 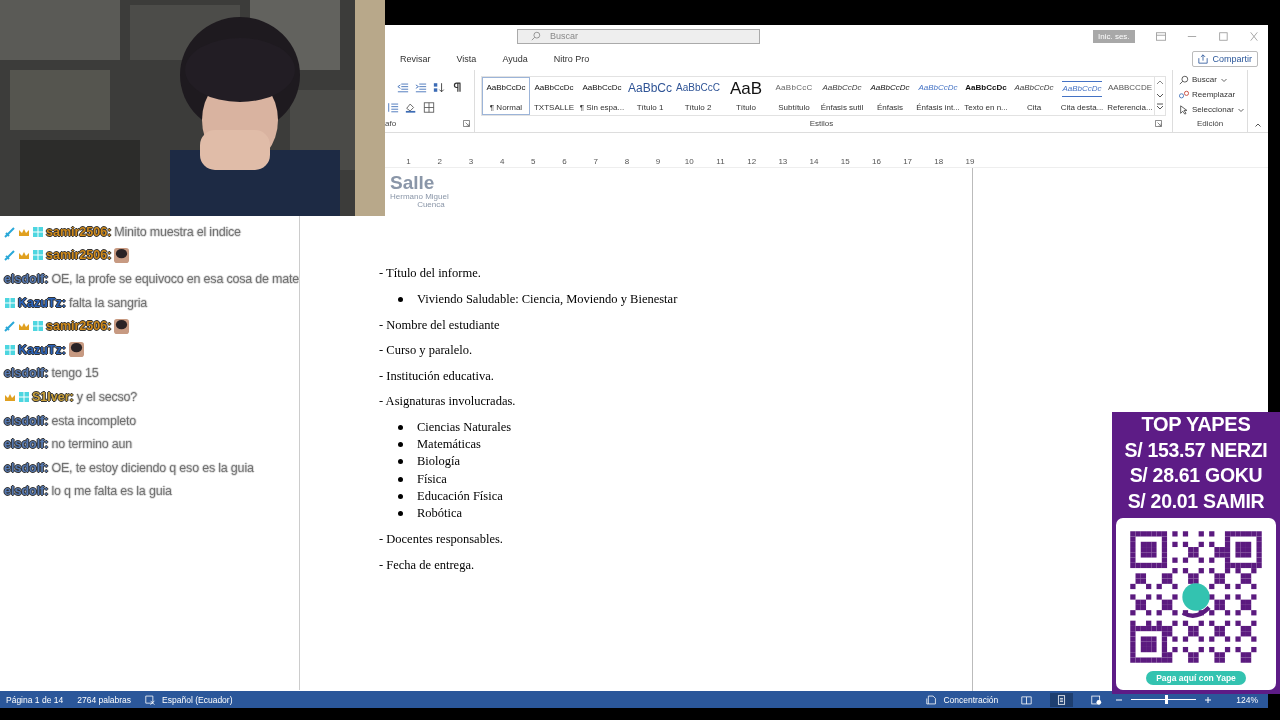 What do you see at coordinates (1208, 699) in the screenshot?
I see `zoom-in-icon` at bounding box center [1208, 699].